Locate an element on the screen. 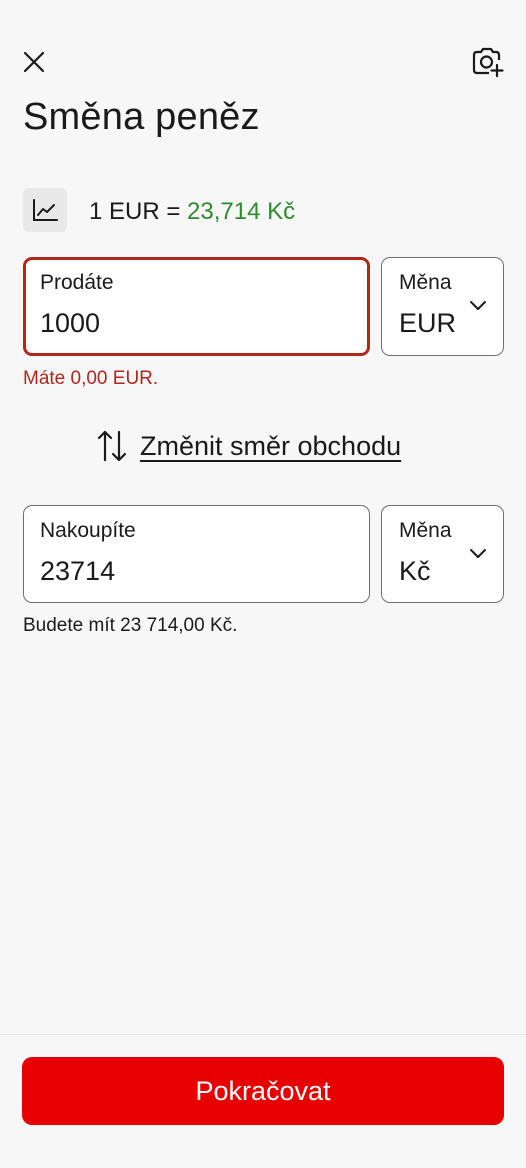  buy-amount-input is located at coordinates (190, 571).